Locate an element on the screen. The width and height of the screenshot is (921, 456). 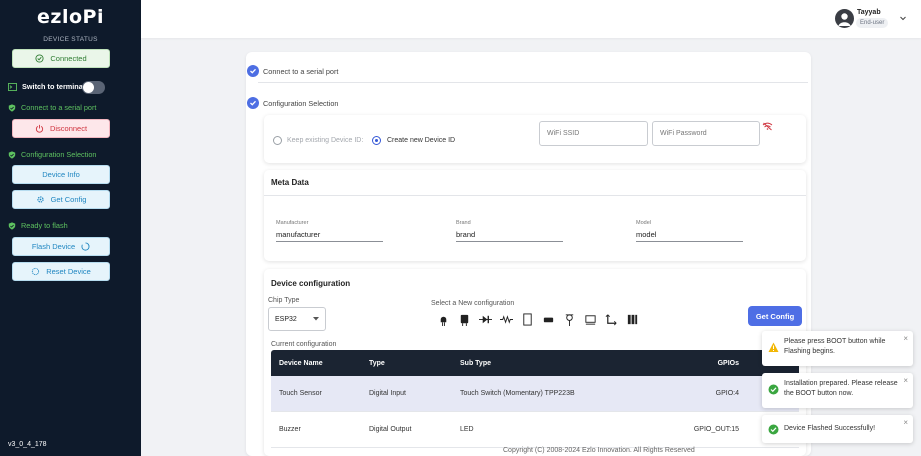
step-connect: Connect to a serial port is located at coordinates (52, 107).